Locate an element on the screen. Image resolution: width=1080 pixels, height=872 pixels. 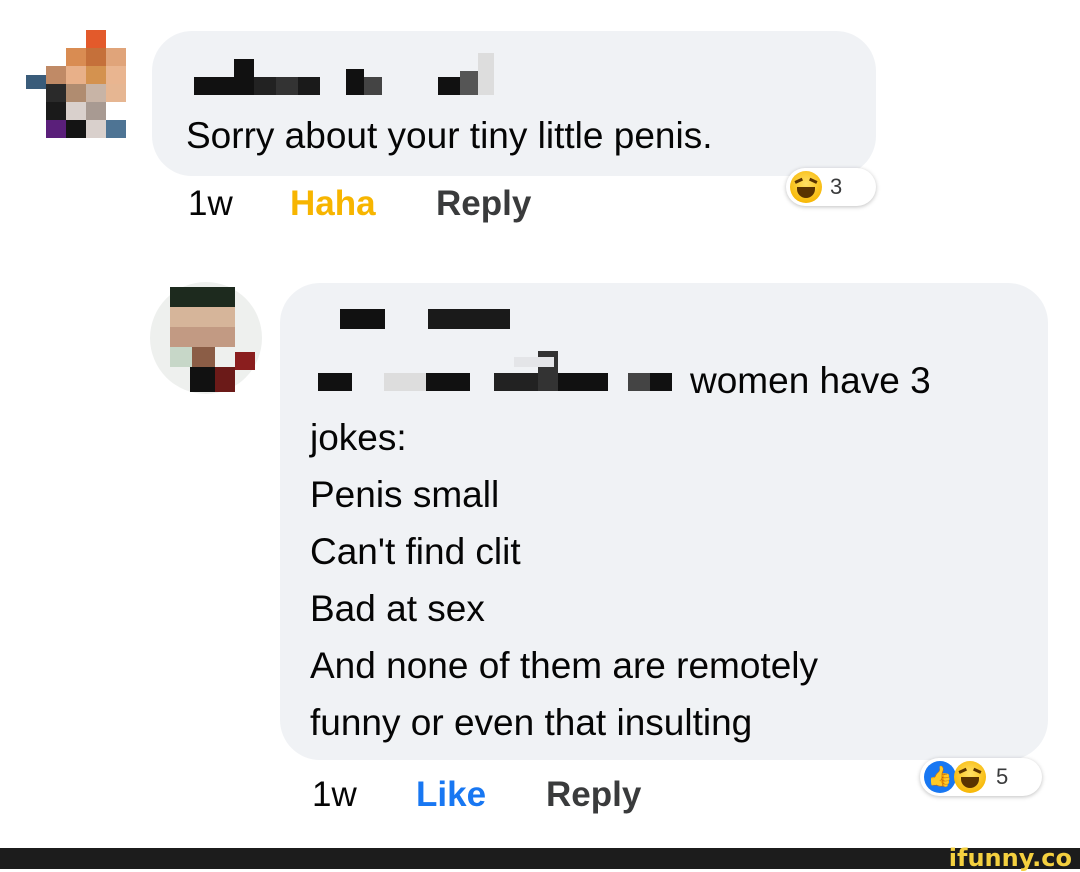
reaction-summary: 👍 5 is located at coordinates (981, 777).